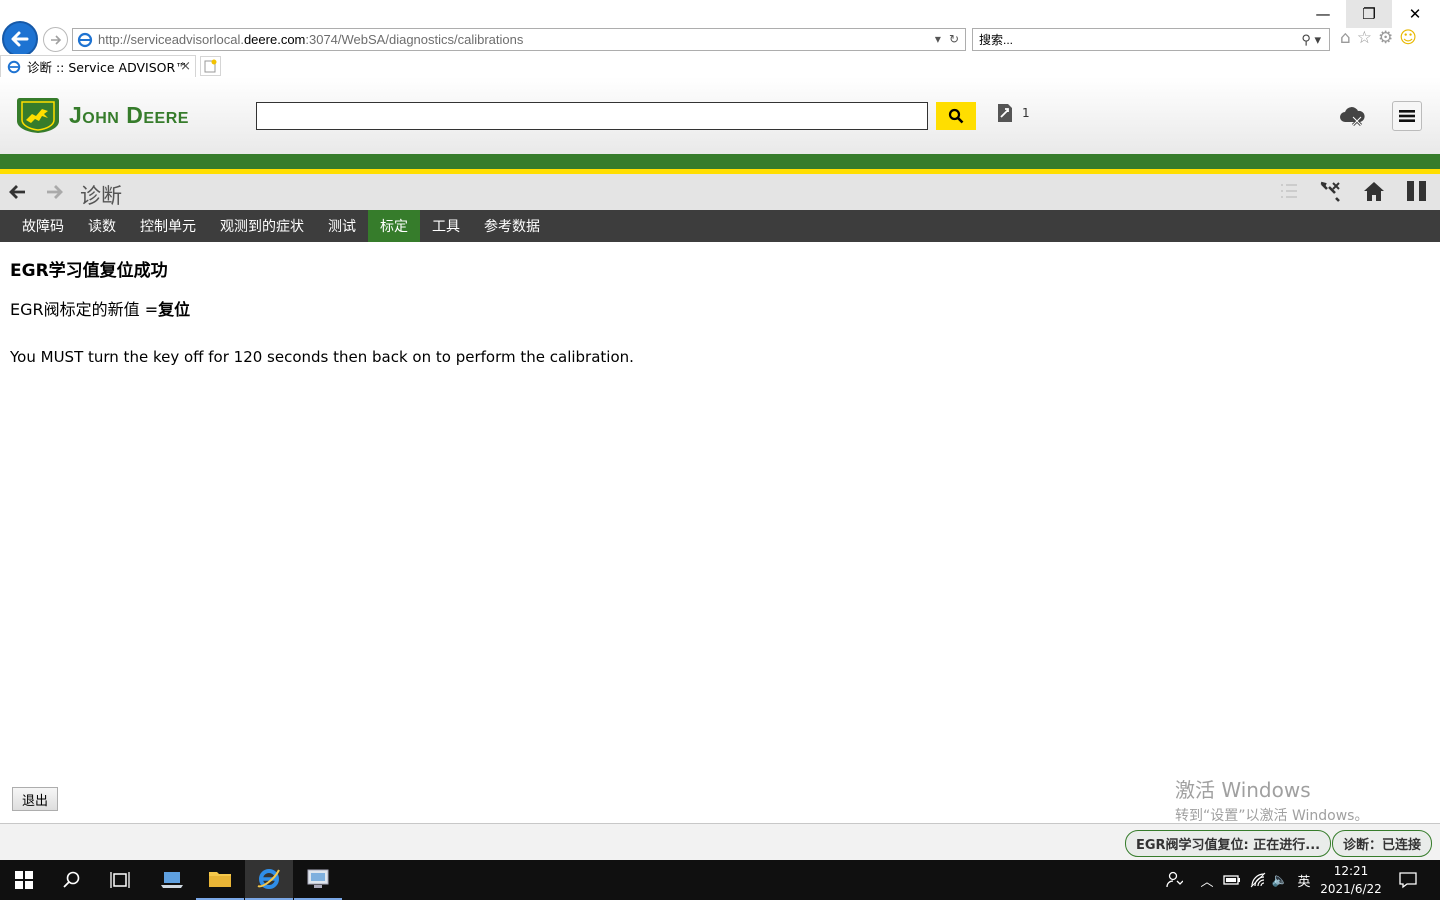 The width and height of the screenshot is (1440, 900). I want to click on settings-gear-icon: ⚙, so click(1385, 38).